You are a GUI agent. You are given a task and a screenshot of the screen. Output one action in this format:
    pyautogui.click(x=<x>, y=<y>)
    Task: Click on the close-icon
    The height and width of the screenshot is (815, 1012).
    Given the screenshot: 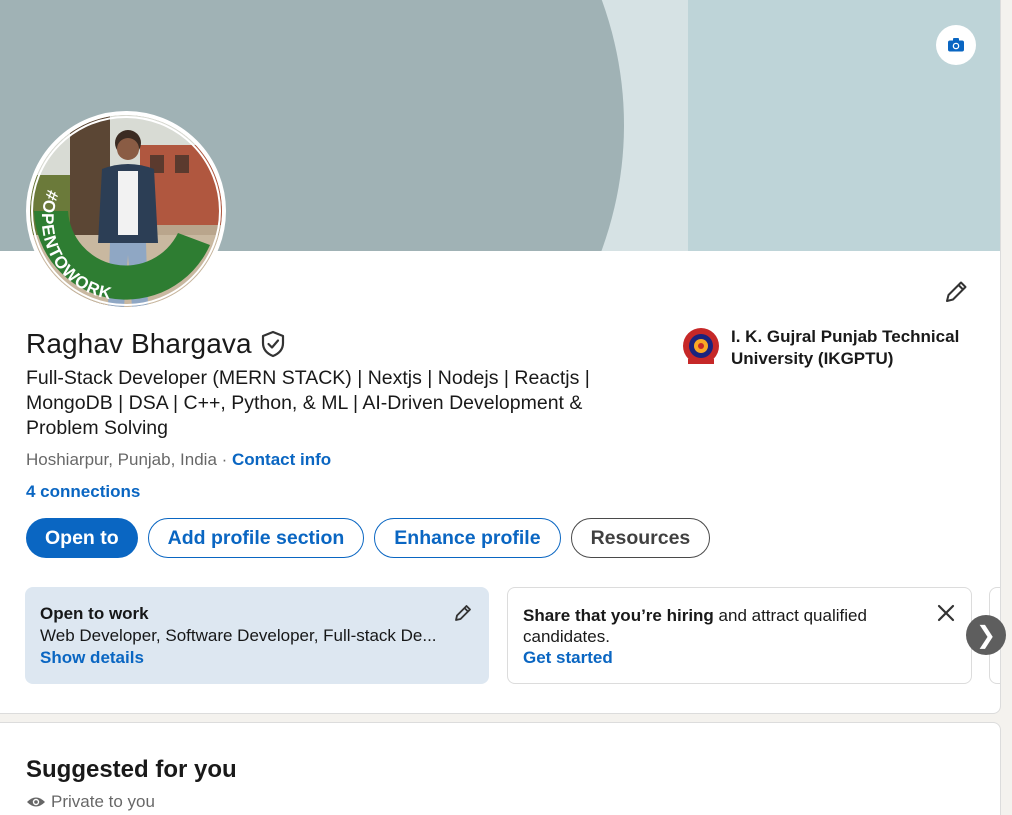 What is the action you would take?
    pyautogui.click(x=946, y=613)
    